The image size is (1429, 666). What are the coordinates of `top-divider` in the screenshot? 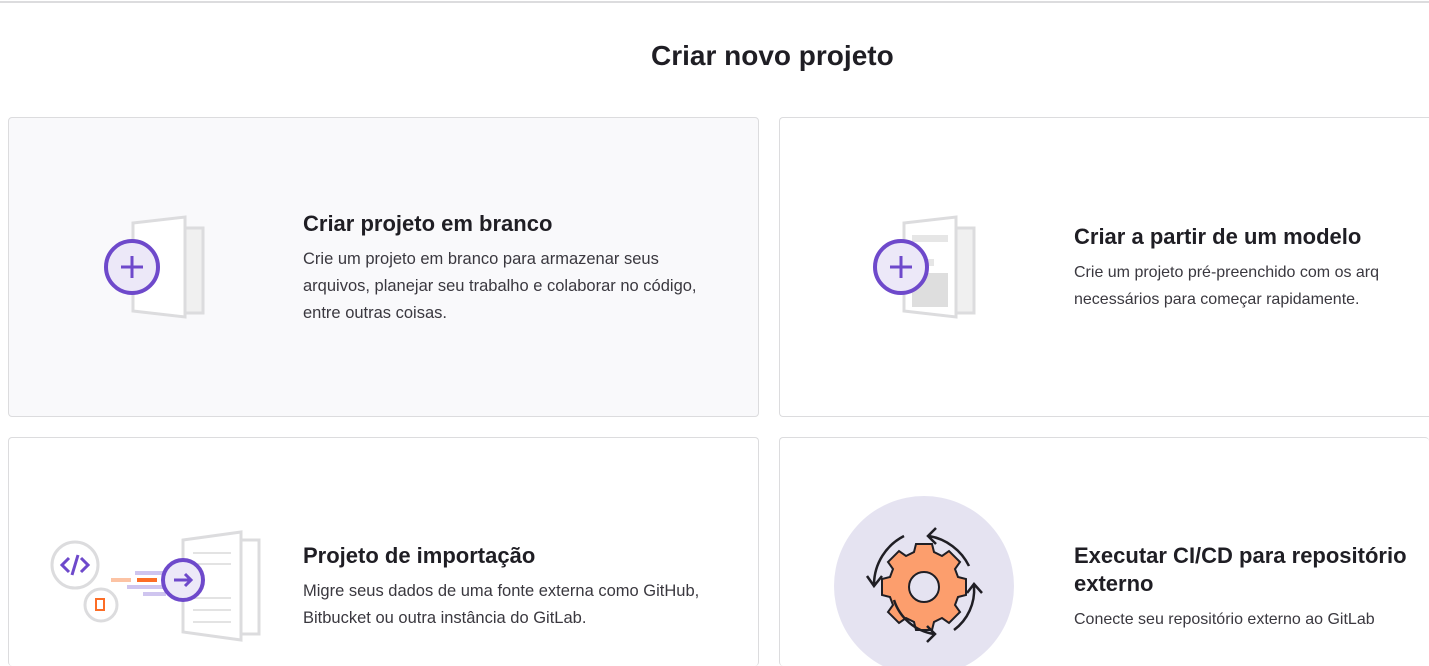 It's located at (714, 2).